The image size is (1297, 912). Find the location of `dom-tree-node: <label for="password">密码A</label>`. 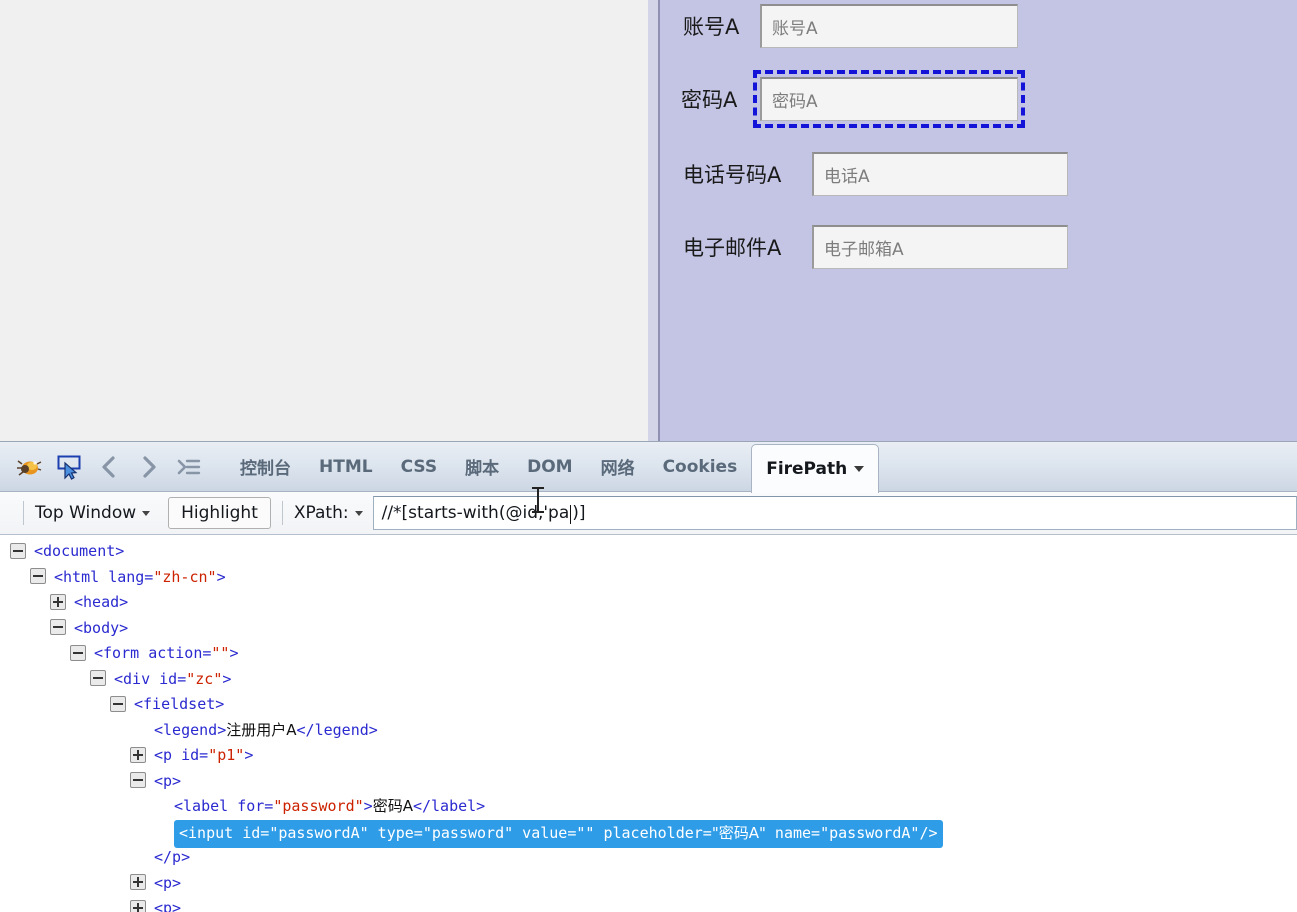

dom-tree-node: <label for="password">密码A</label> is located at coordinates (648, 807).